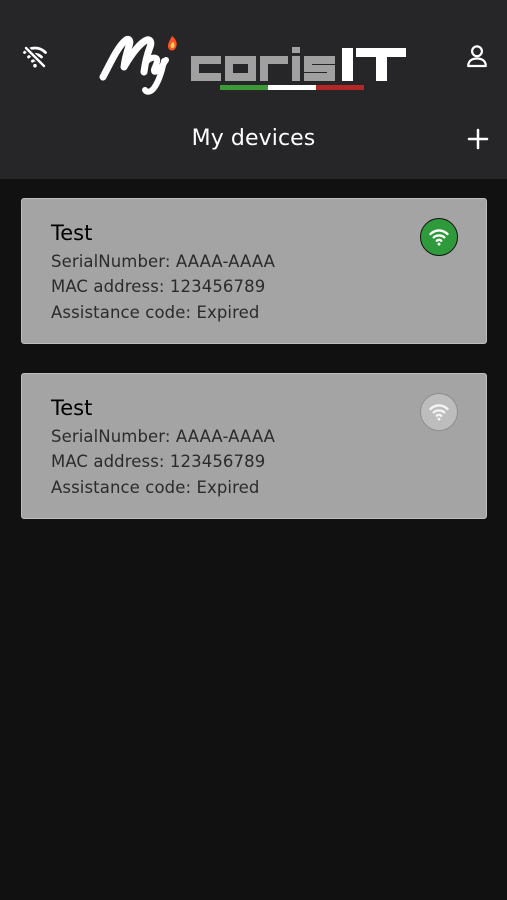  What do you see at coordinates (255, 62) in the screenshot?
I see `mycorisit-logo` at bounding box center [255, 62].